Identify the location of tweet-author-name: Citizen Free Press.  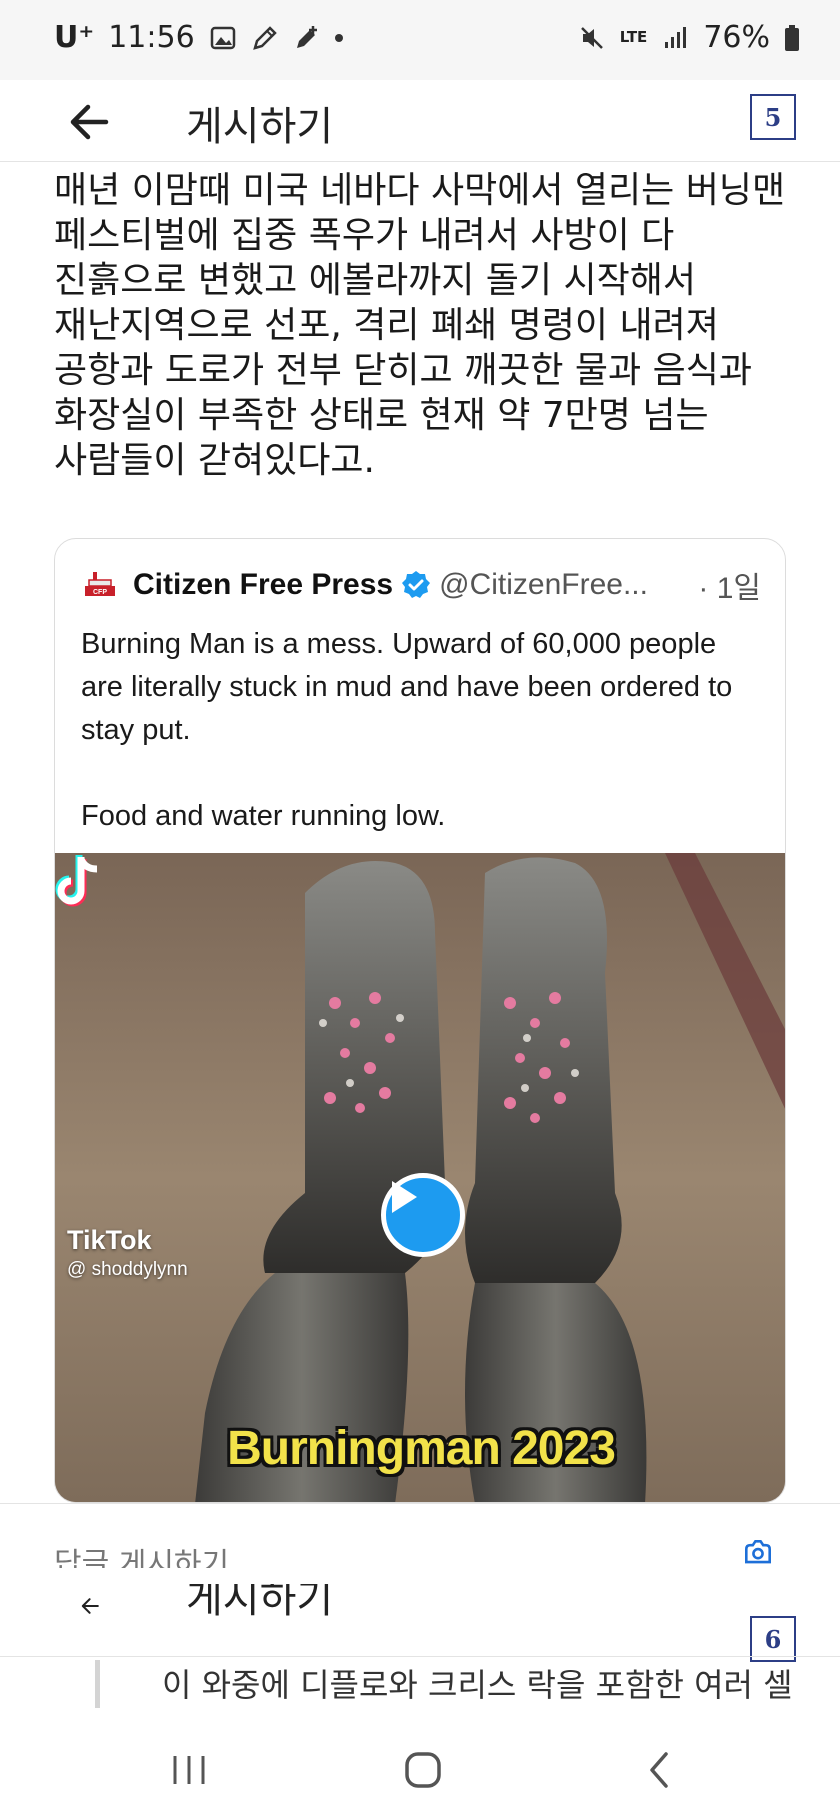
(263, 585).